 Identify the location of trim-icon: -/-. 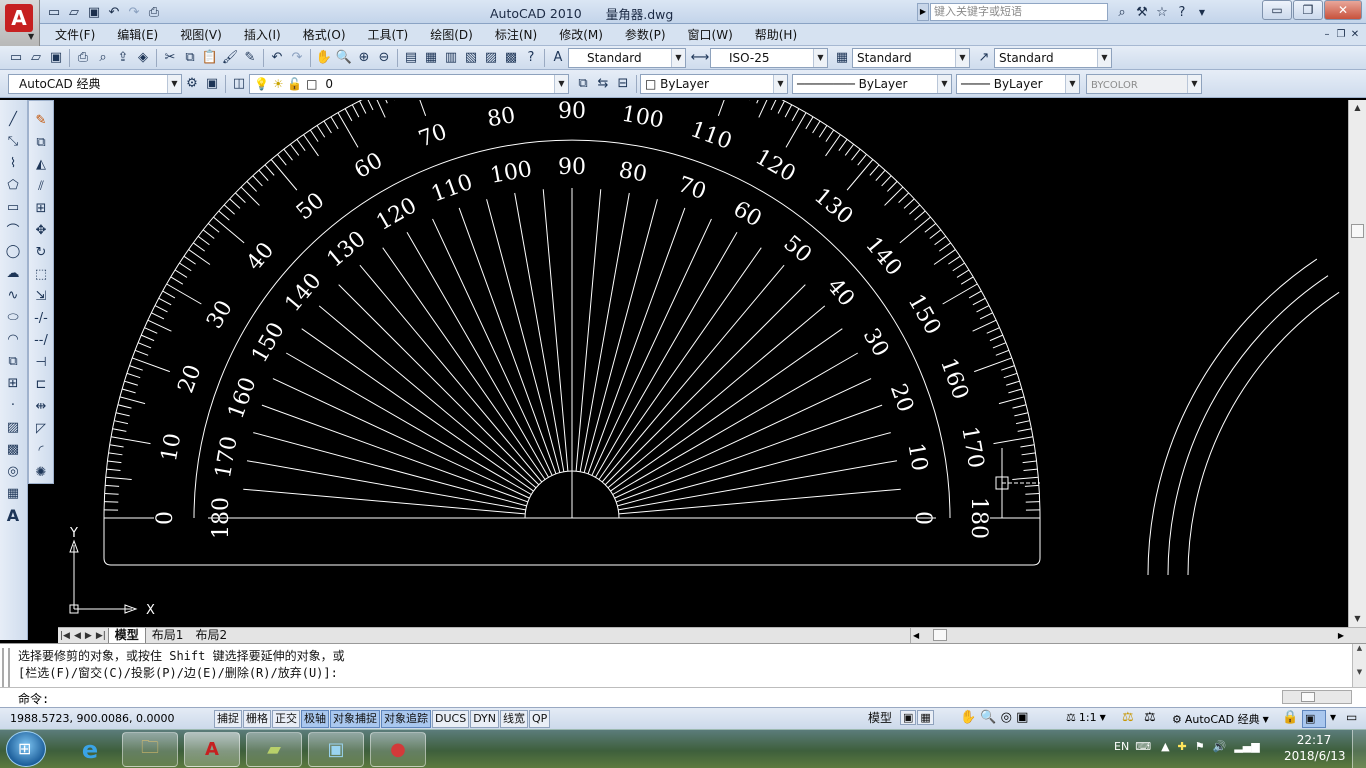
(41, 318).